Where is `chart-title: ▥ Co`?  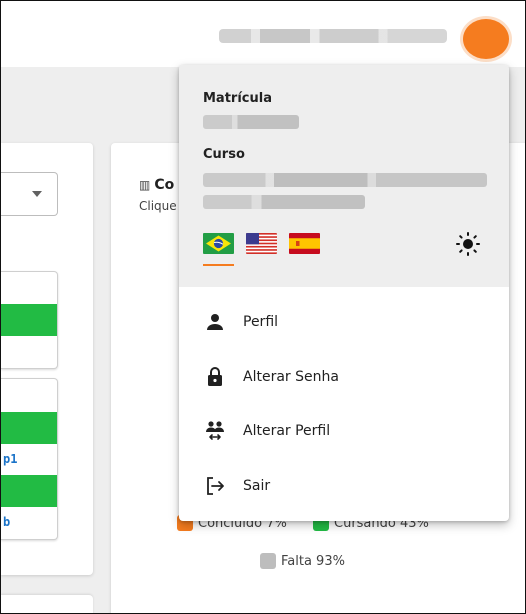
chart-title: ▥ Co is located at coordinates (157, 185).